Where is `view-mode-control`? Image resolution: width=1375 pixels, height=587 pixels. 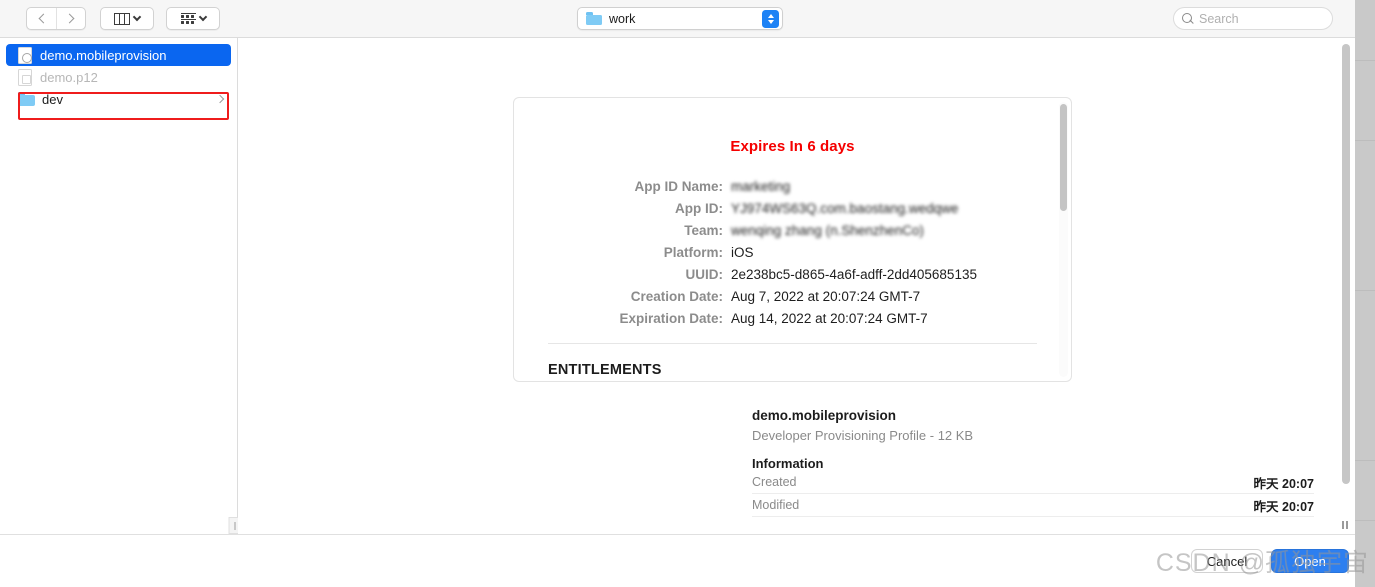
view-mode-control is located at coordinates (120, 18).